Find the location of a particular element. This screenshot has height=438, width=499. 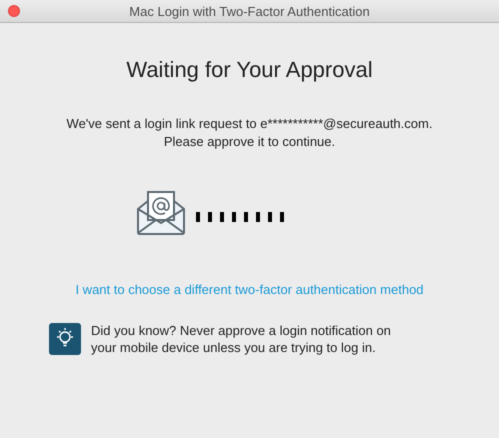

tip-text: Did you know? Never approve a login notification on your mobile device unless you are trying to log in. is located at coordinates (241, 339).